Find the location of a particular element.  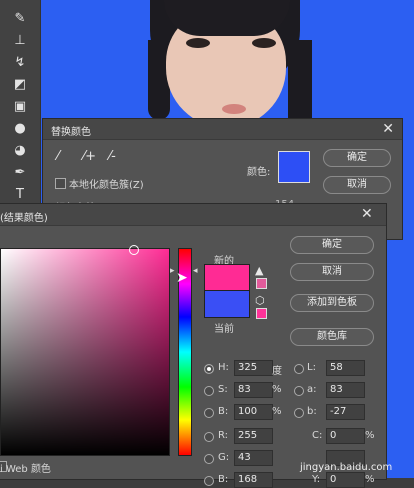

l-label: L: is located at coordinates (311, 367).